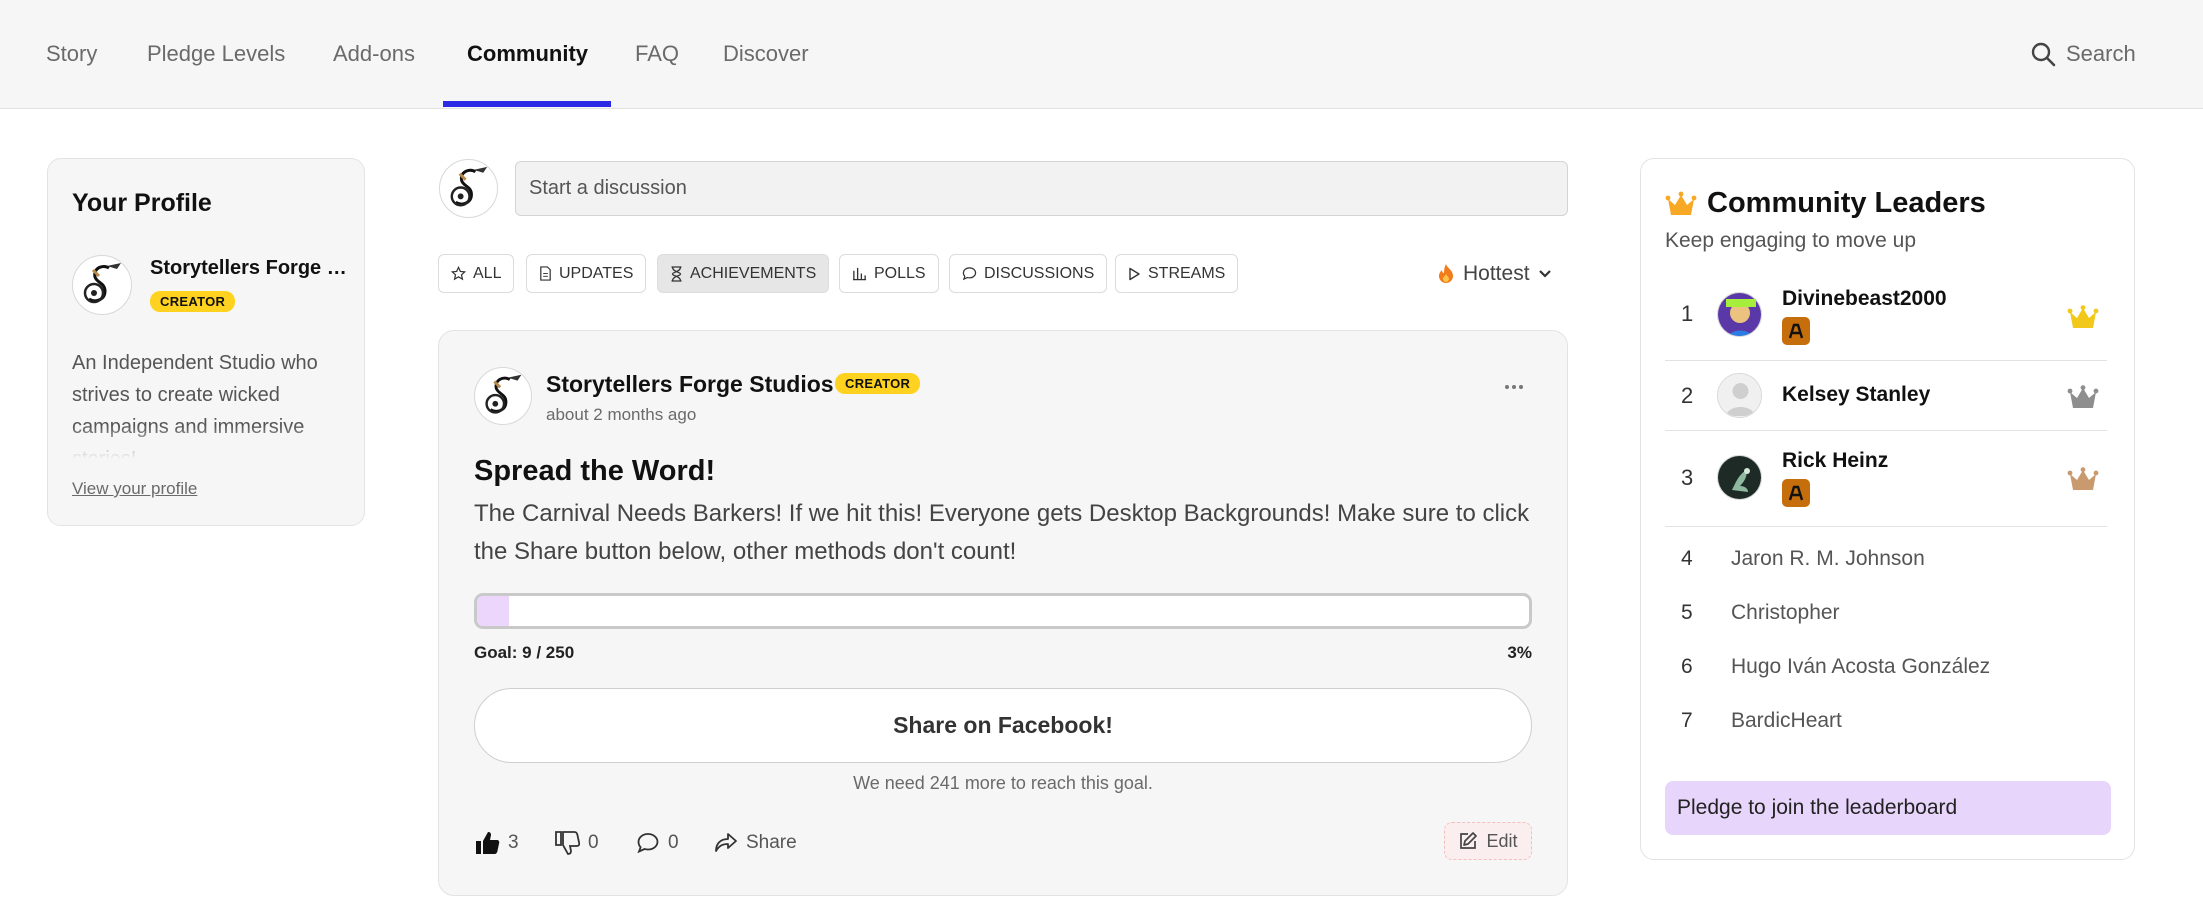 Image resolution: width=2203 pixels, height=922 pixels. Describe the element at coordinates (1134, 274) in the screenshot. I see `play-icon` at that location.